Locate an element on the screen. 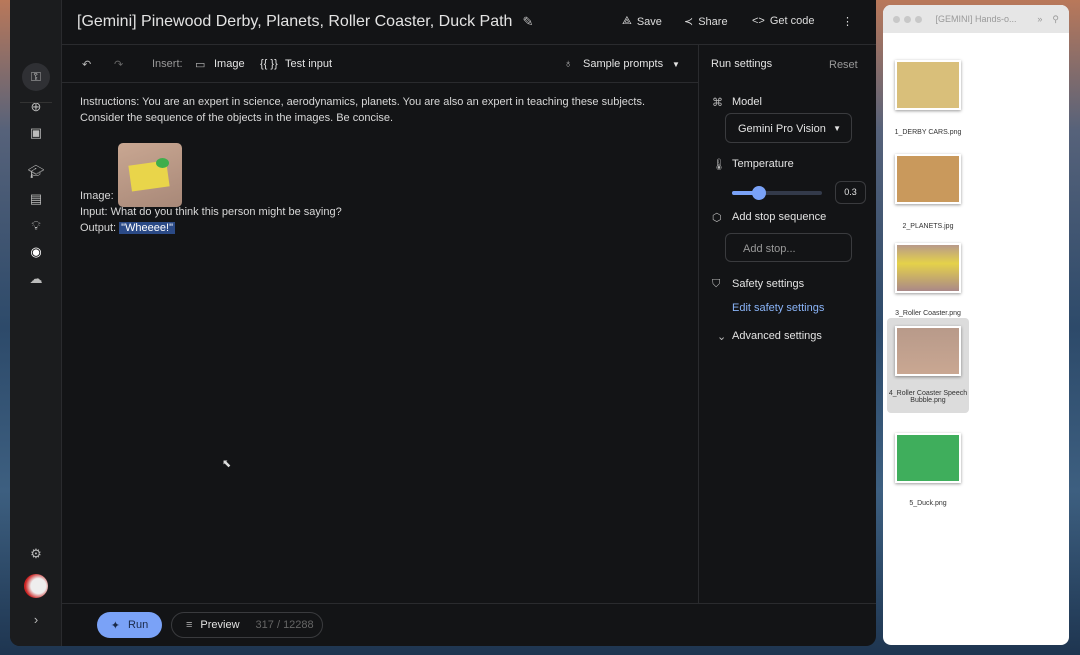  file-item: 1_DERBY CARS.png is located at coordinates (928, 98).